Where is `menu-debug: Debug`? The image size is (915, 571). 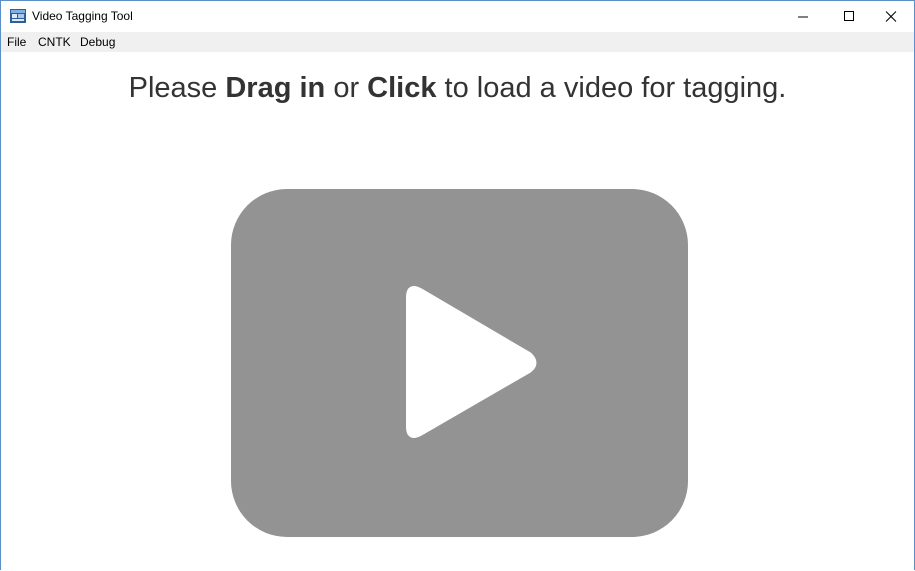 menu-debug: Debug is located at coordinates (97, 42).